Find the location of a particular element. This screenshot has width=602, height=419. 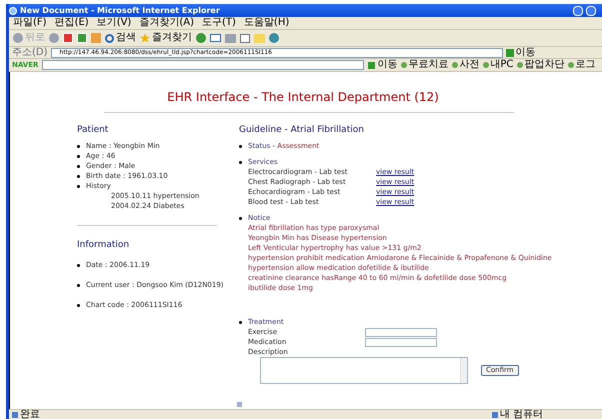

page-title: EHR Interface - The Internal Department (12) is located at coordinates (303, 97).